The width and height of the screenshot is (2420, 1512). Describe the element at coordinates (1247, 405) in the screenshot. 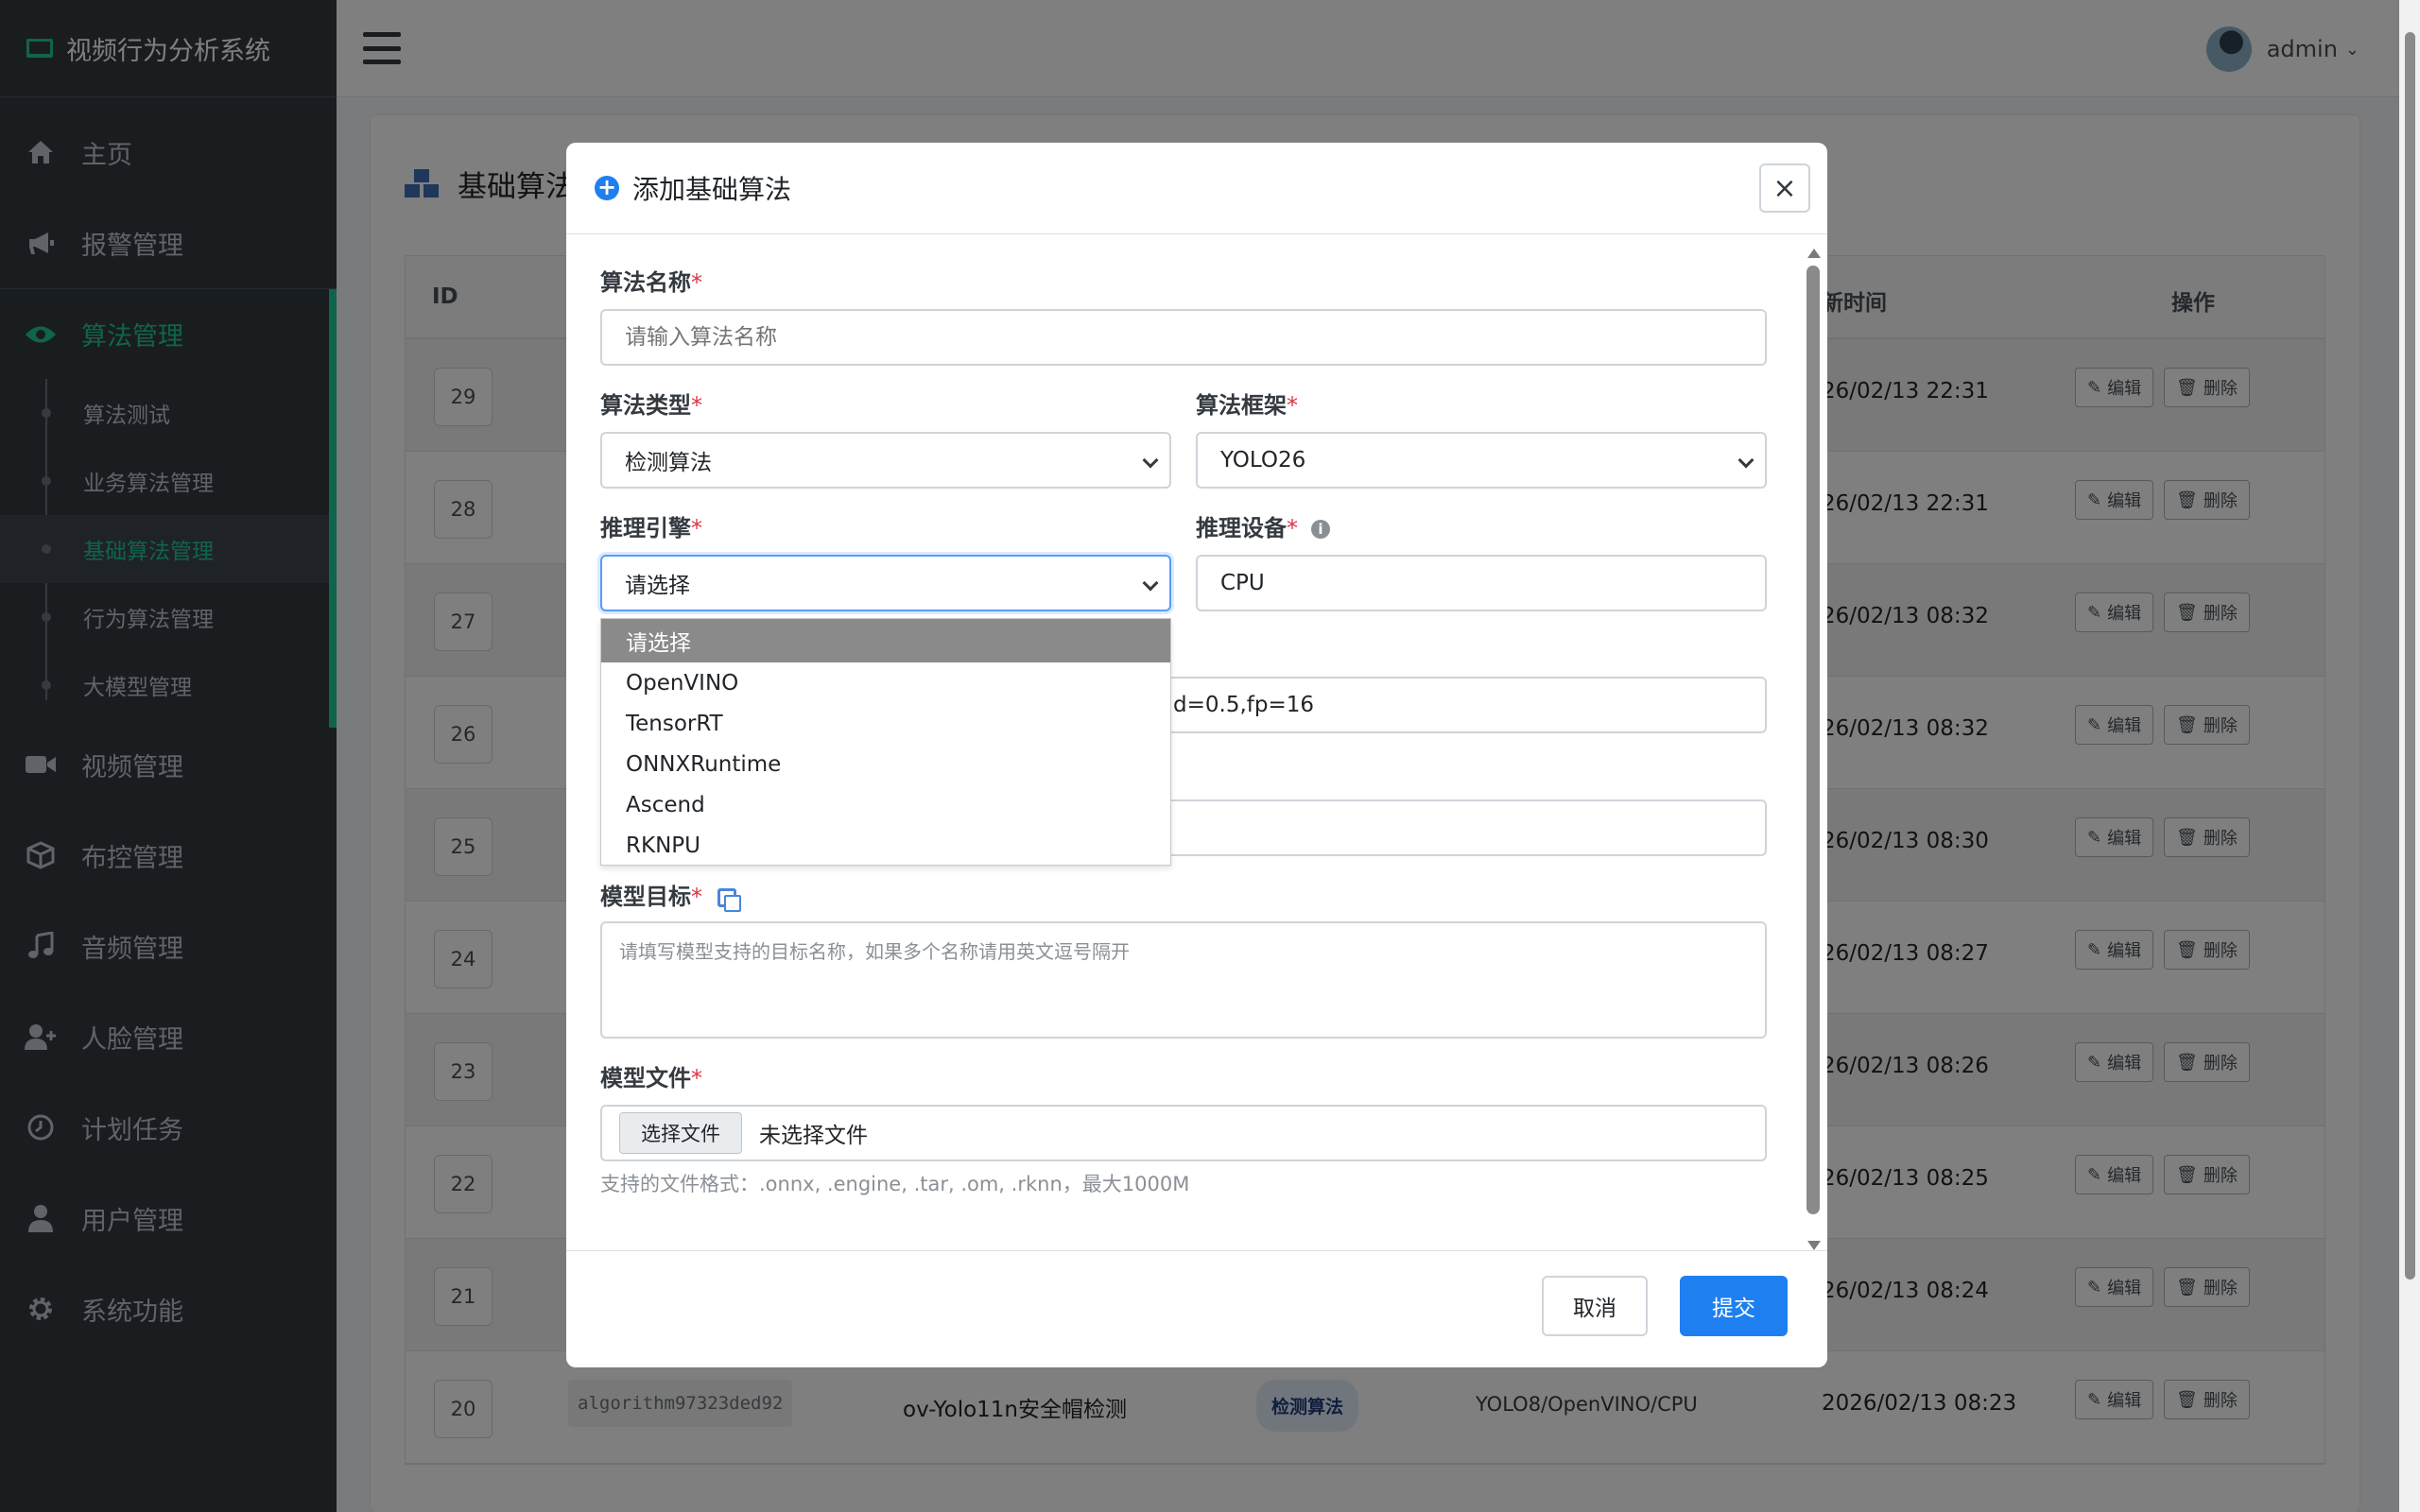

I see `framework-label: 算法框架*` at that location.